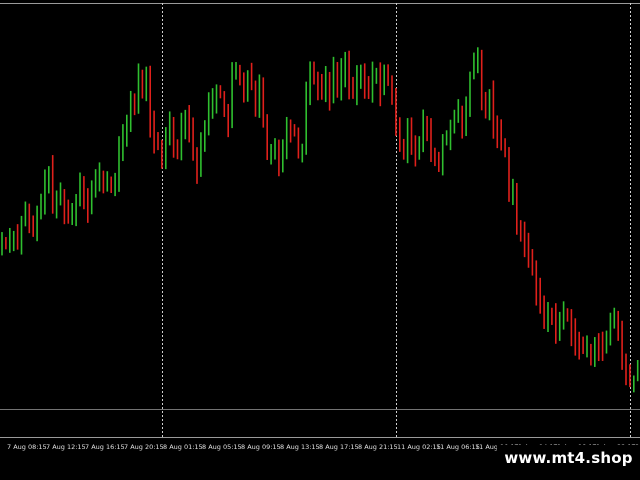 The image size is (640, 480). What do you see at coordinates (183, 447) in the screenshot?
I see `time-label: 8 Aug 01:15` at bounding box center [183, 447].